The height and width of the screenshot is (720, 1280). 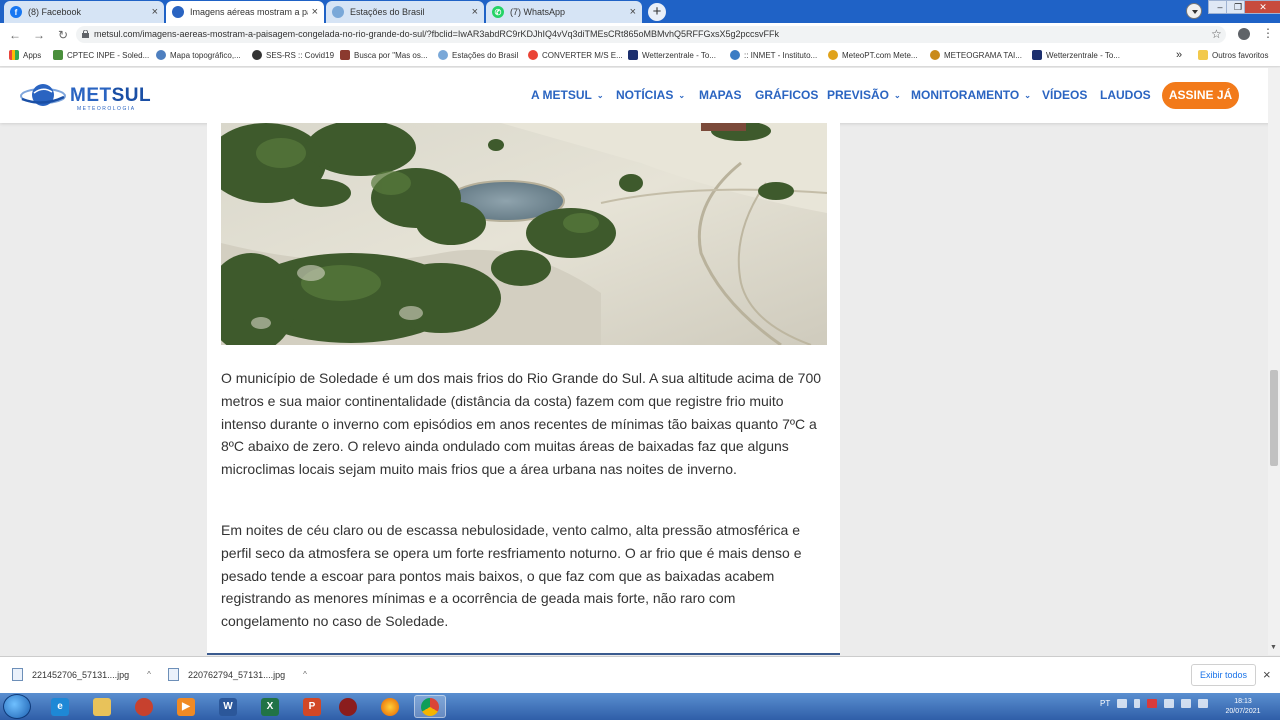 What do you see at coordinates (1243, 711) in the screenshot?
I see `clock-date: 20/07/2021` at bounding box center [1243, 711].